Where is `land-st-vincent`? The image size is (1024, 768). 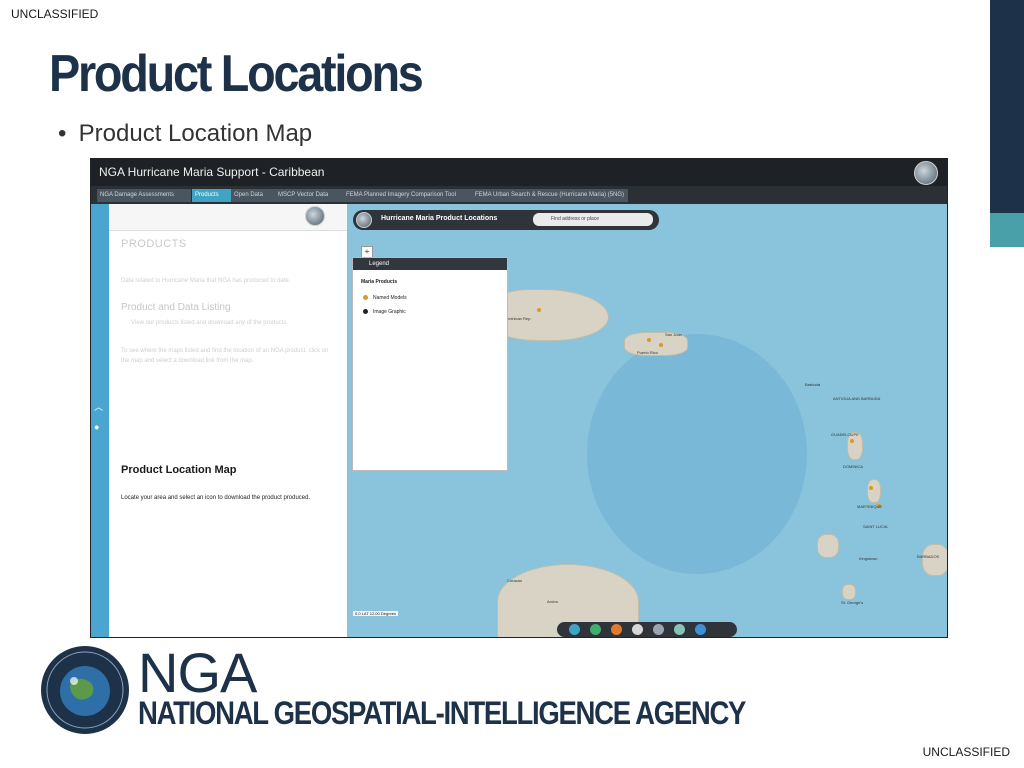
land-st-vincent is located at coordinates (828, 546).